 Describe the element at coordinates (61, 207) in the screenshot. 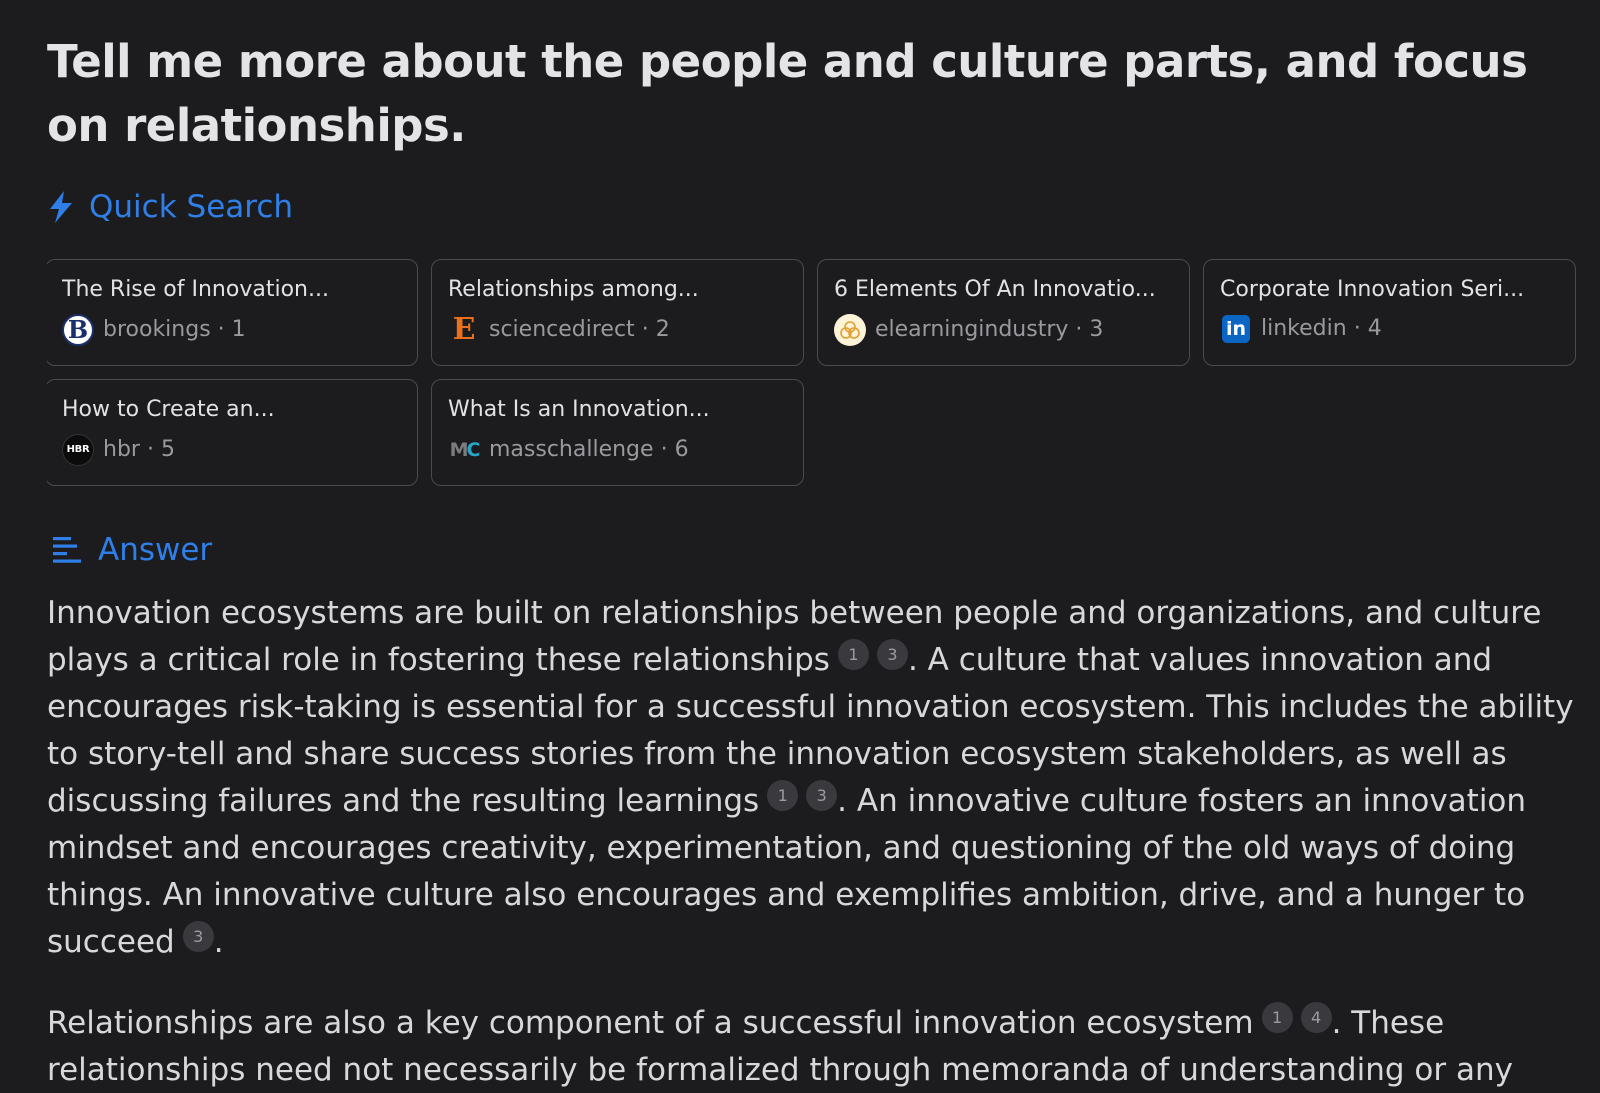

I see `lightning-bolt-icon` at that location.